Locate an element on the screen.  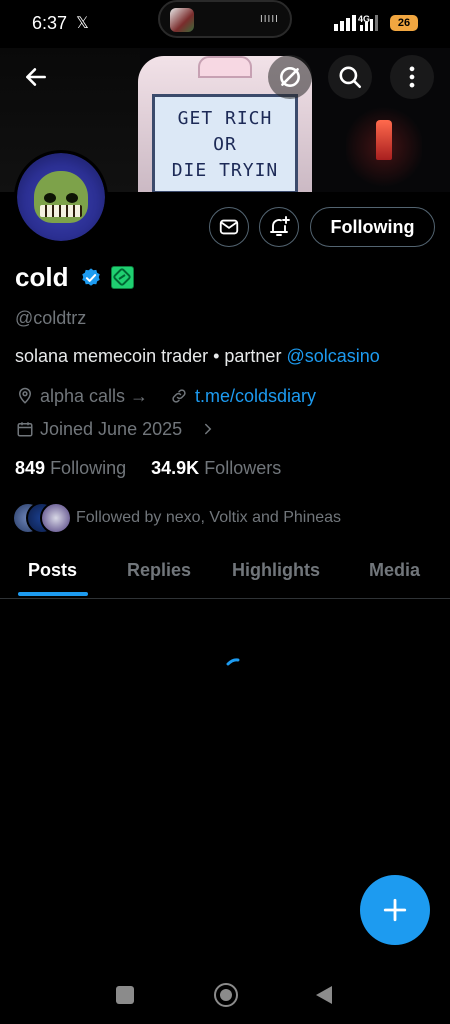
back-triangle-icon is located at coordinates (324, 995).